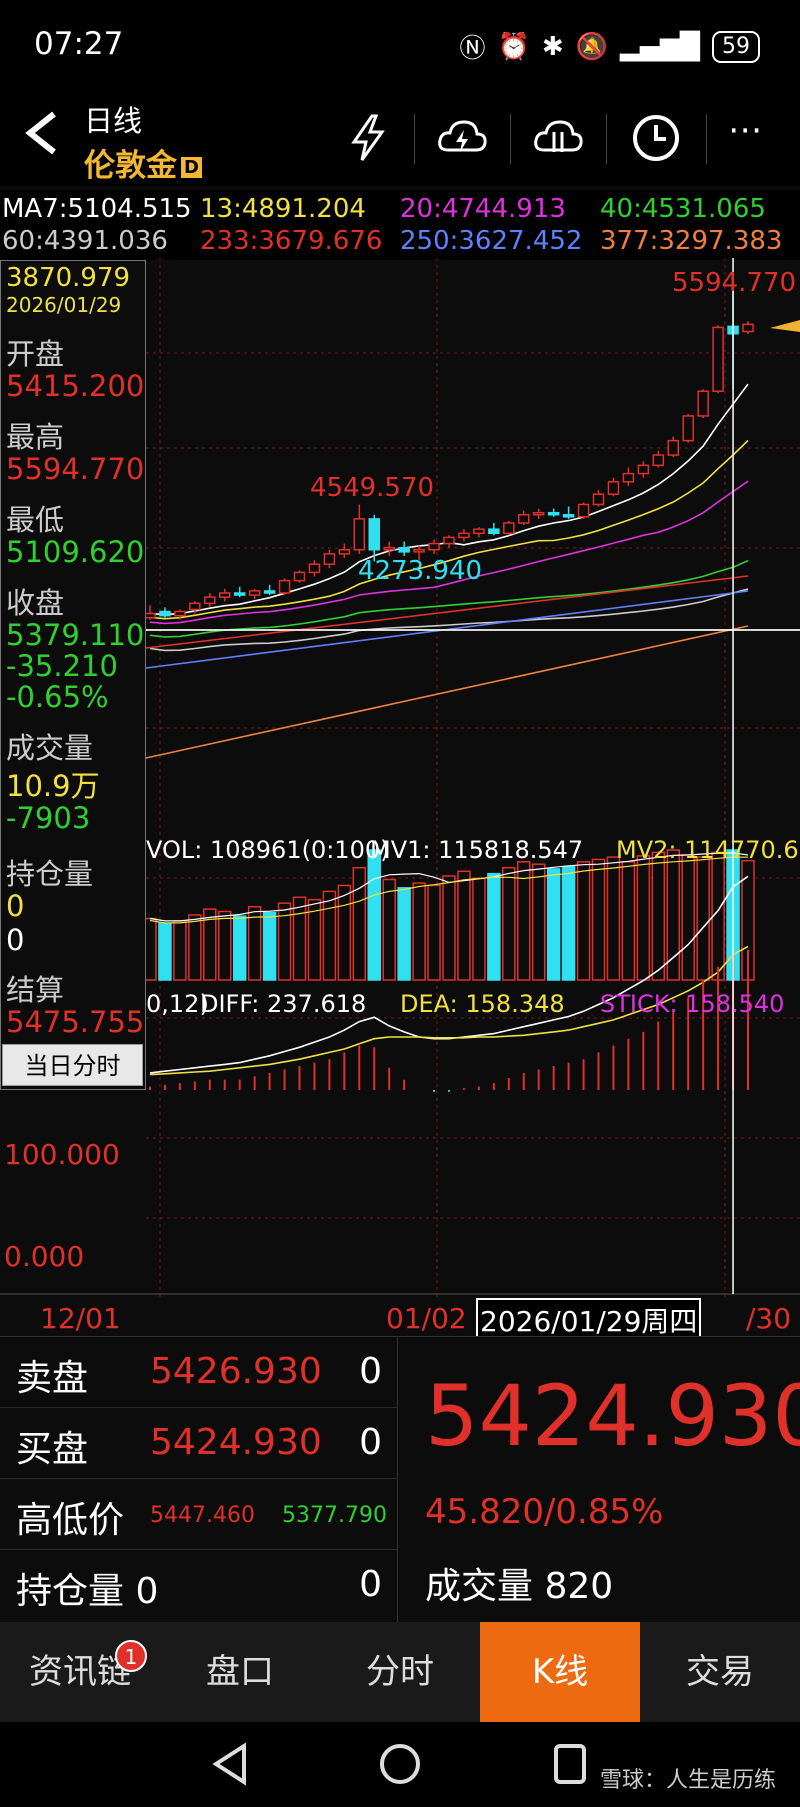 The width and height of the screenshot is (800, 1807). What do you see at coordinates (785, 326) in the screenshot?
I see `price-marker-arrow` at bounding box center [785, 326].